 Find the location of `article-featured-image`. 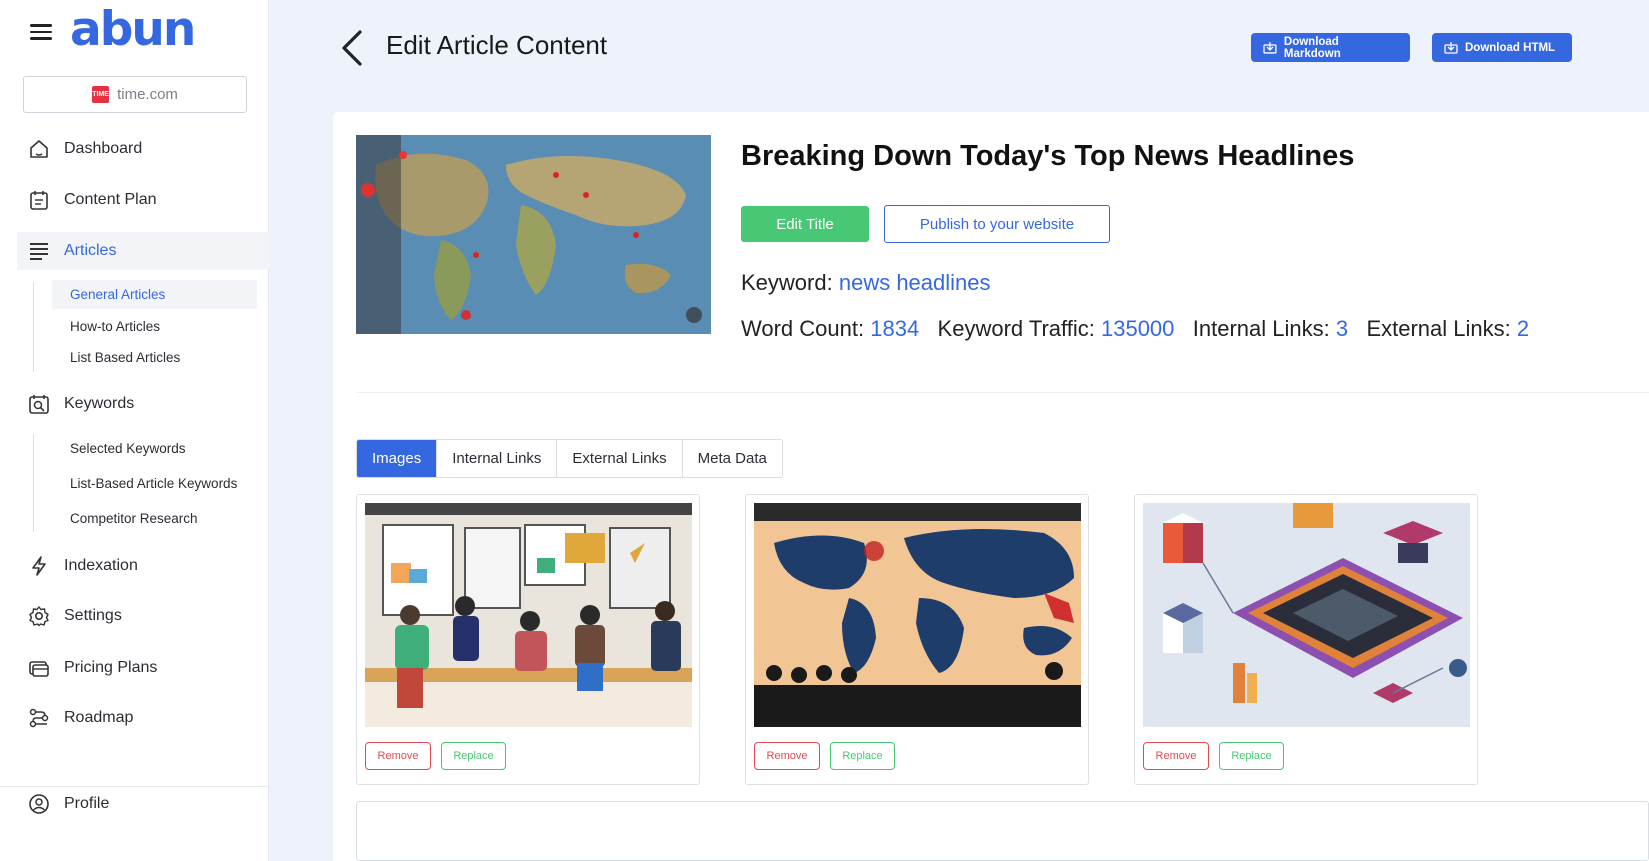

article-featured-image is located at coordinates (533, 234).